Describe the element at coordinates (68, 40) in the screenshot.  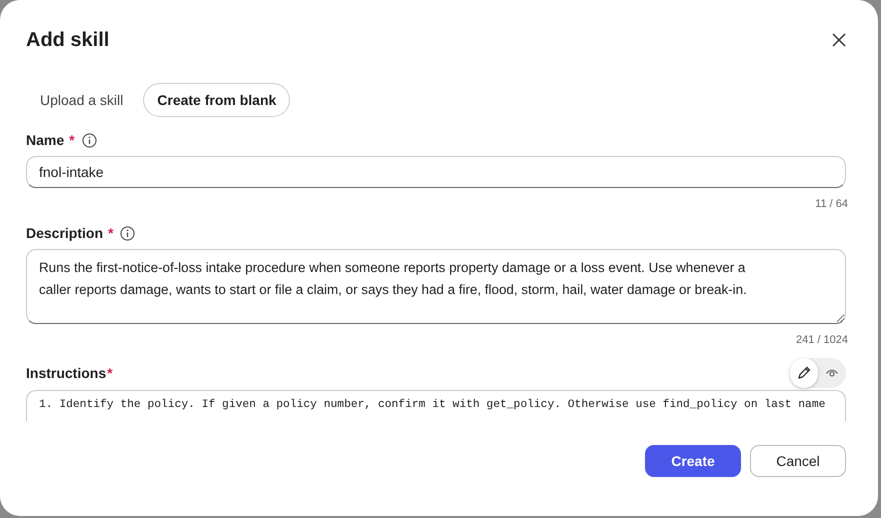
I see `dialog-title: Add skill` at that location.